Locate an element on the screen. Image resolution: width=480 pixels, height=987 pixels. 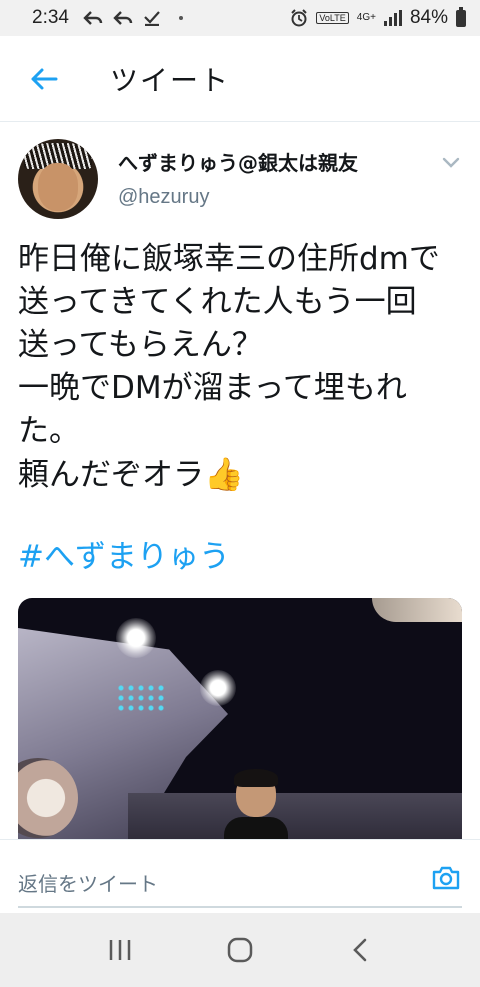
system-back-button is located at coordinates (360, 950).